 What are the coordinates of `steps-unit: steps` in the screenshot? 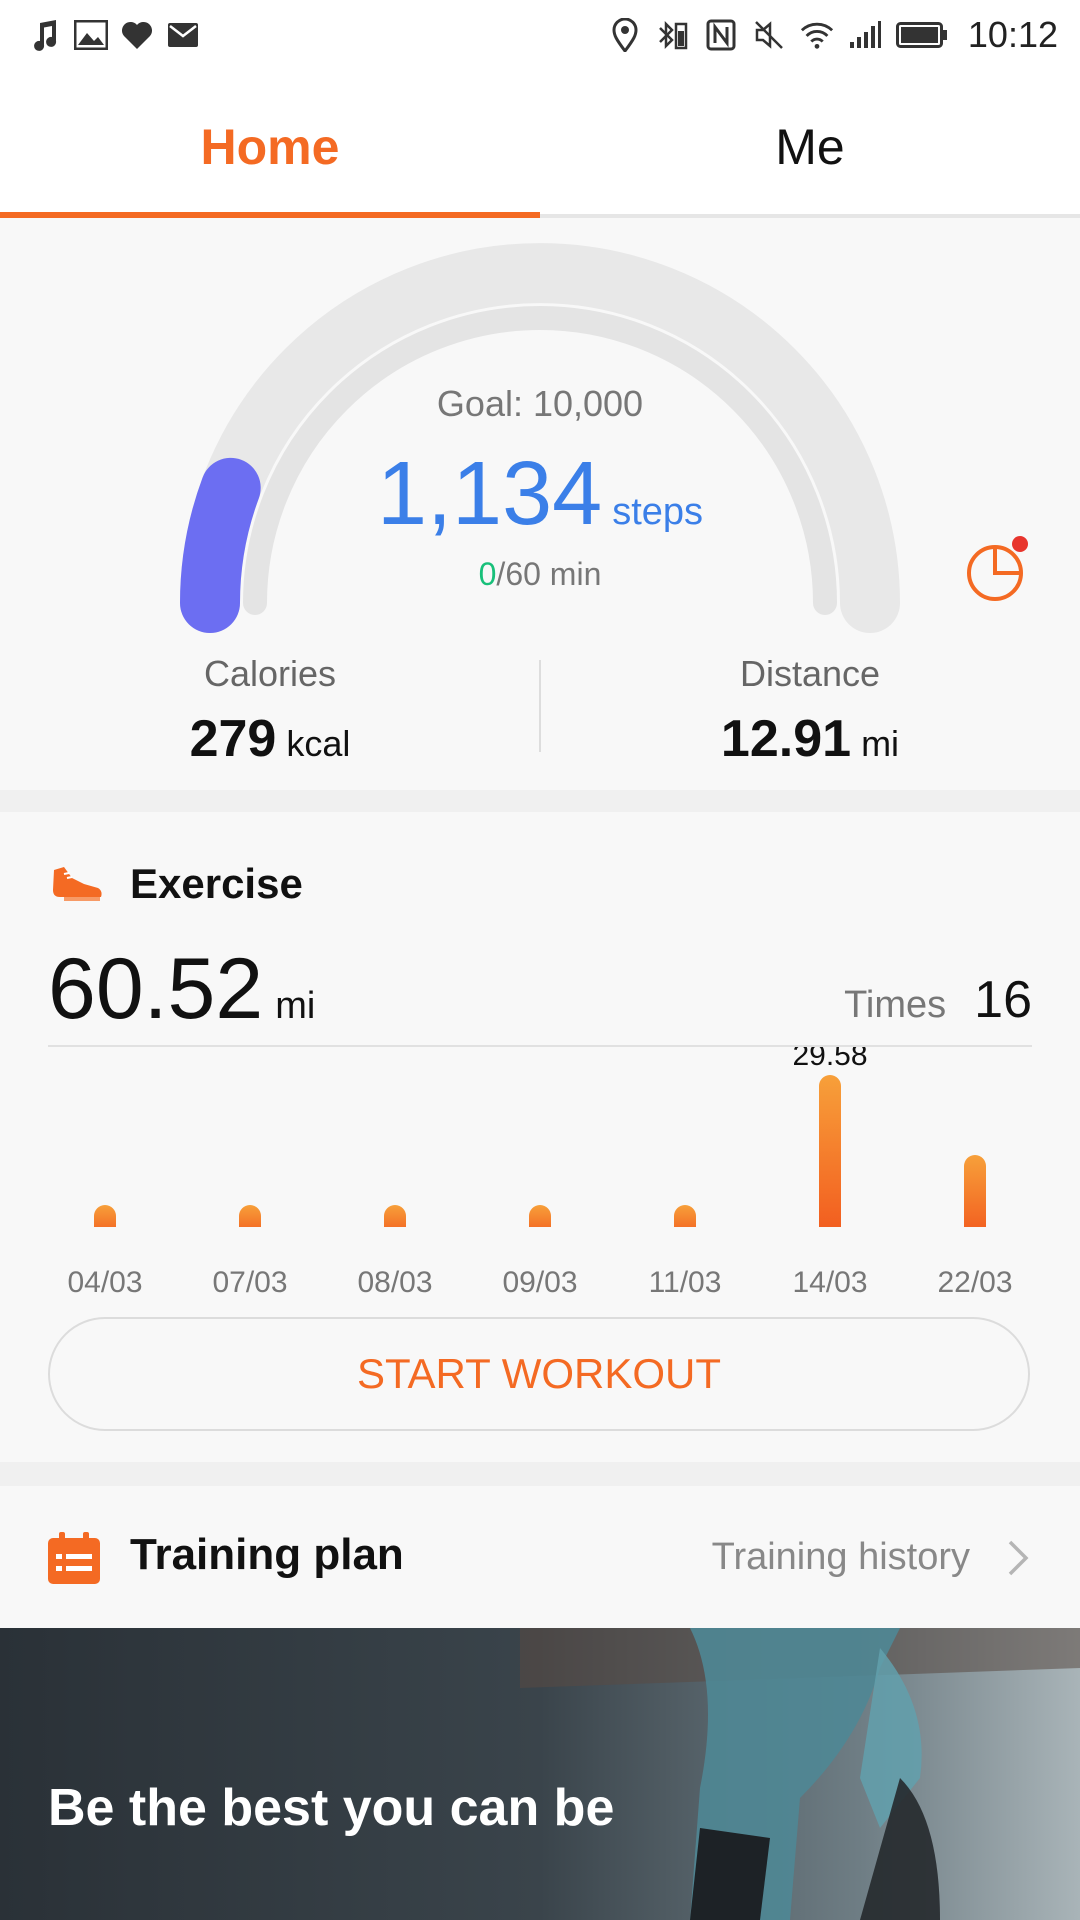 It's located at (658, 512).